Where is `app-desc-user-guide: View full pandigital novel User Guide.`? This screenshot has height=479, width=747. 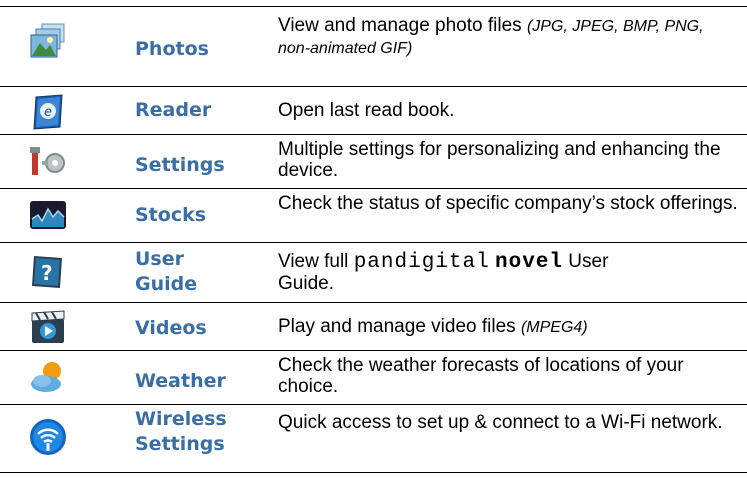 app-desc-user-guide: View full pandigital novel User Guide. is located at coordinates (443, 272).